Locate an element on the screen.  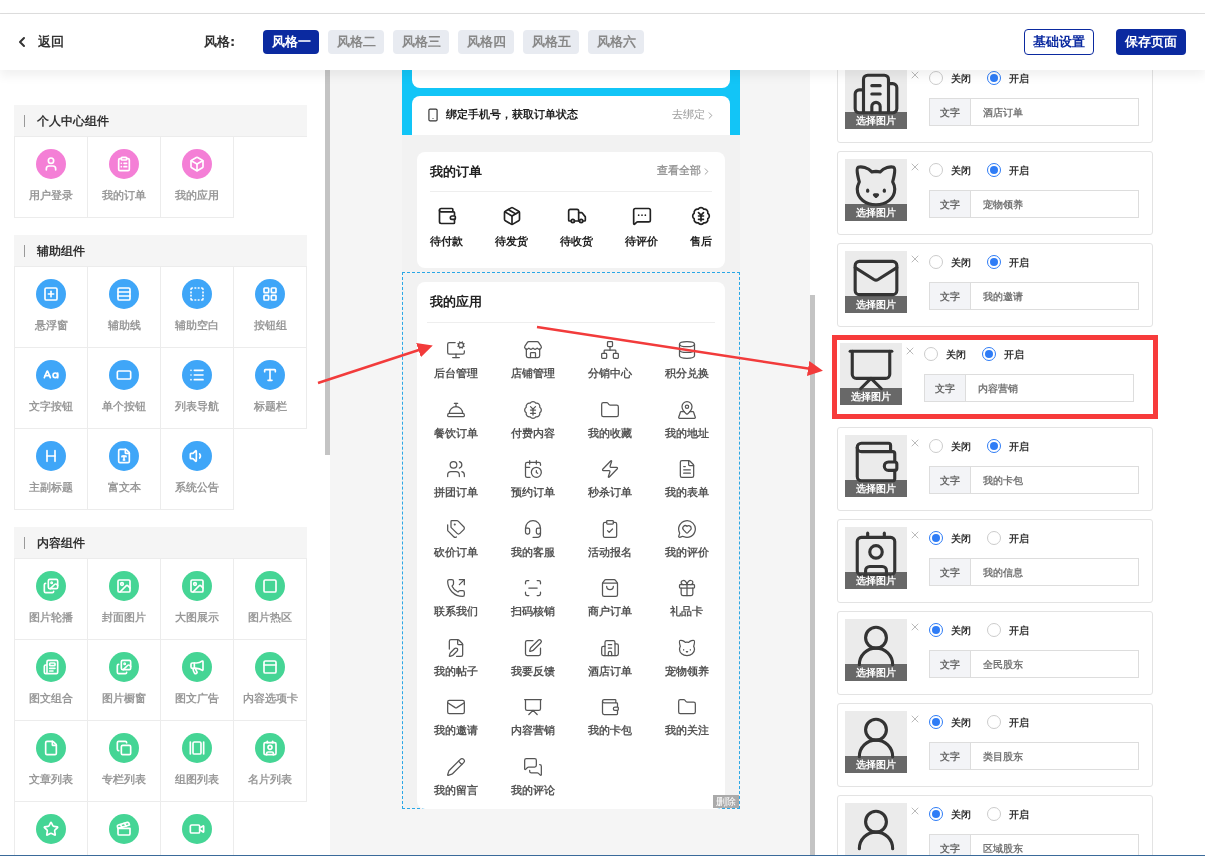
order-status-label: 售后 is located at coordinates (701, 242).